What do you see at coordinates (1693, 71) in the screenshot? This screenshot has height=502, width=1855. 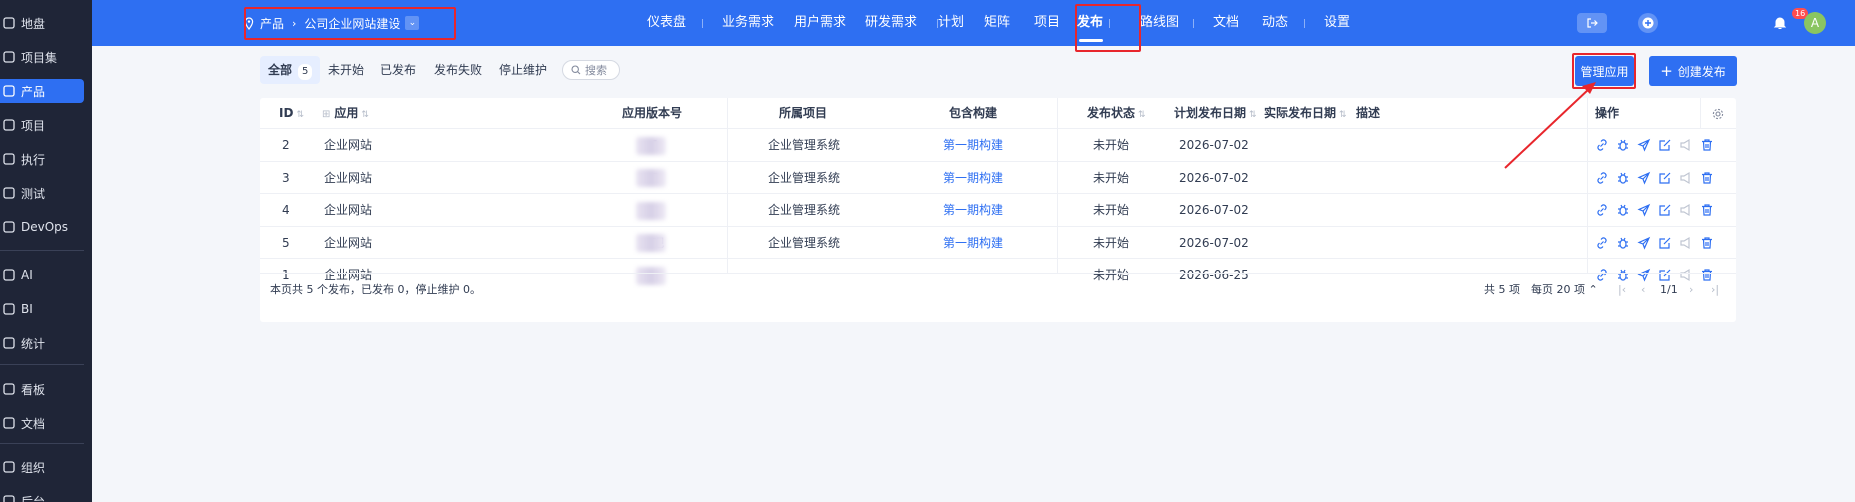 I see `create-release-button: + 创建发布` at bounding box center [1693, 71].